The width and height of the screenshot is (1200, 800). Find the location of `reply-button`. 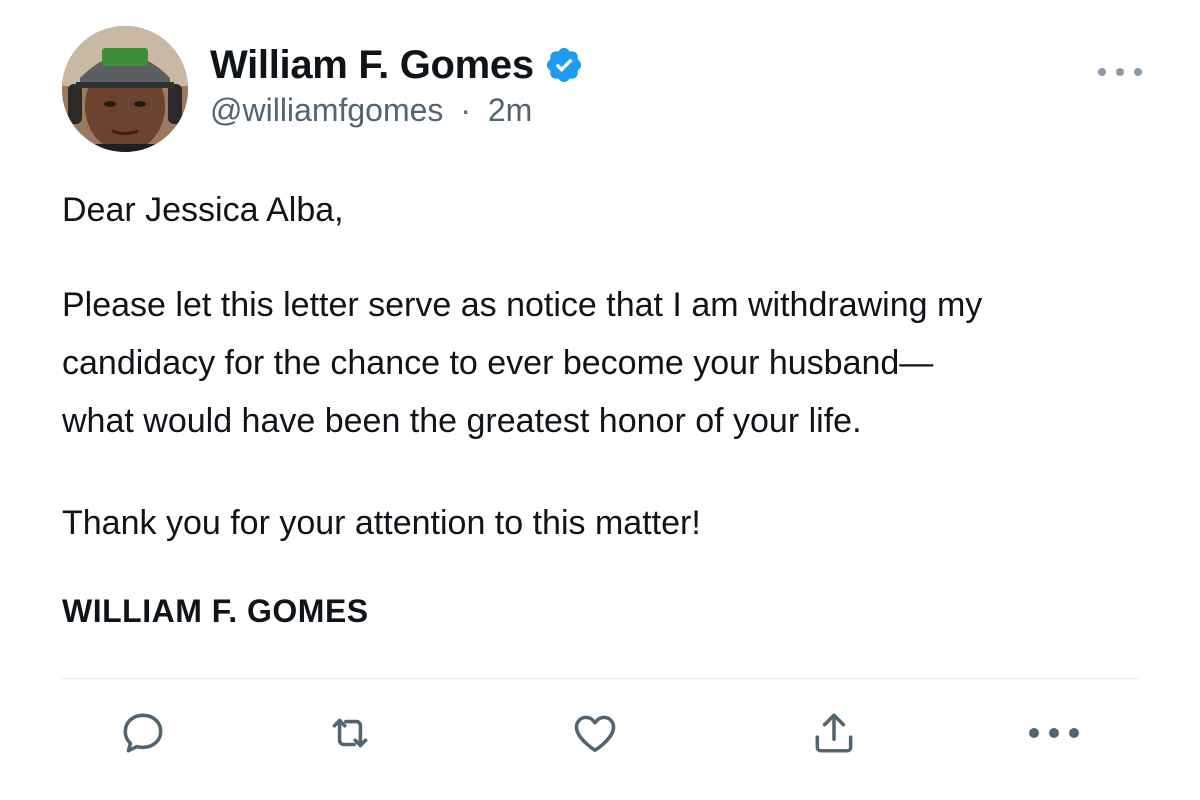

reply-button is located at coordinates (143, 733).